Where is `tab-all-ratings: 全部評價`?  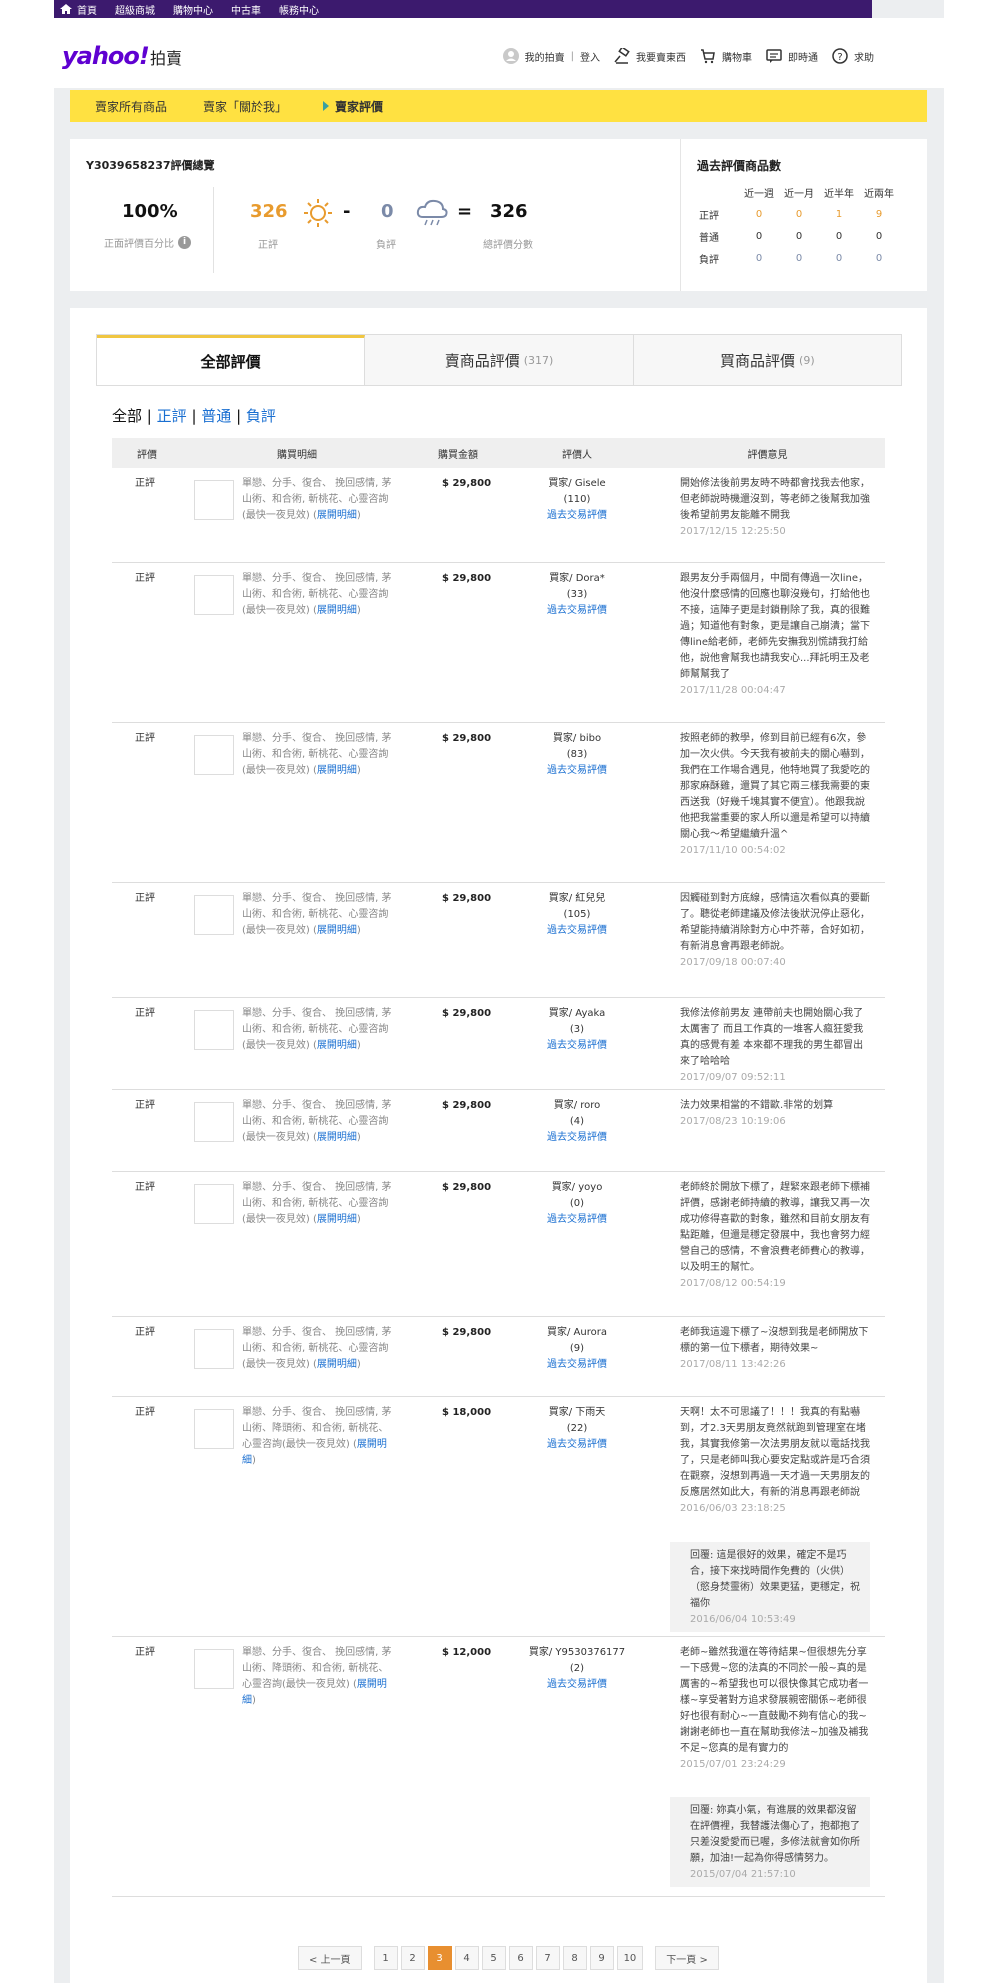
tab-all-ratings: 全部評價 is located at coordinates (231, 360).